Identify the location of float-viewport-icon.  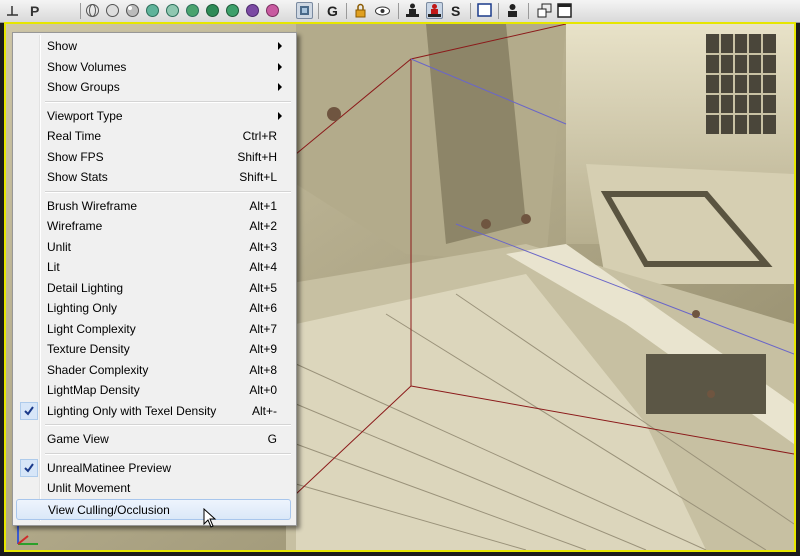
(544, 10).